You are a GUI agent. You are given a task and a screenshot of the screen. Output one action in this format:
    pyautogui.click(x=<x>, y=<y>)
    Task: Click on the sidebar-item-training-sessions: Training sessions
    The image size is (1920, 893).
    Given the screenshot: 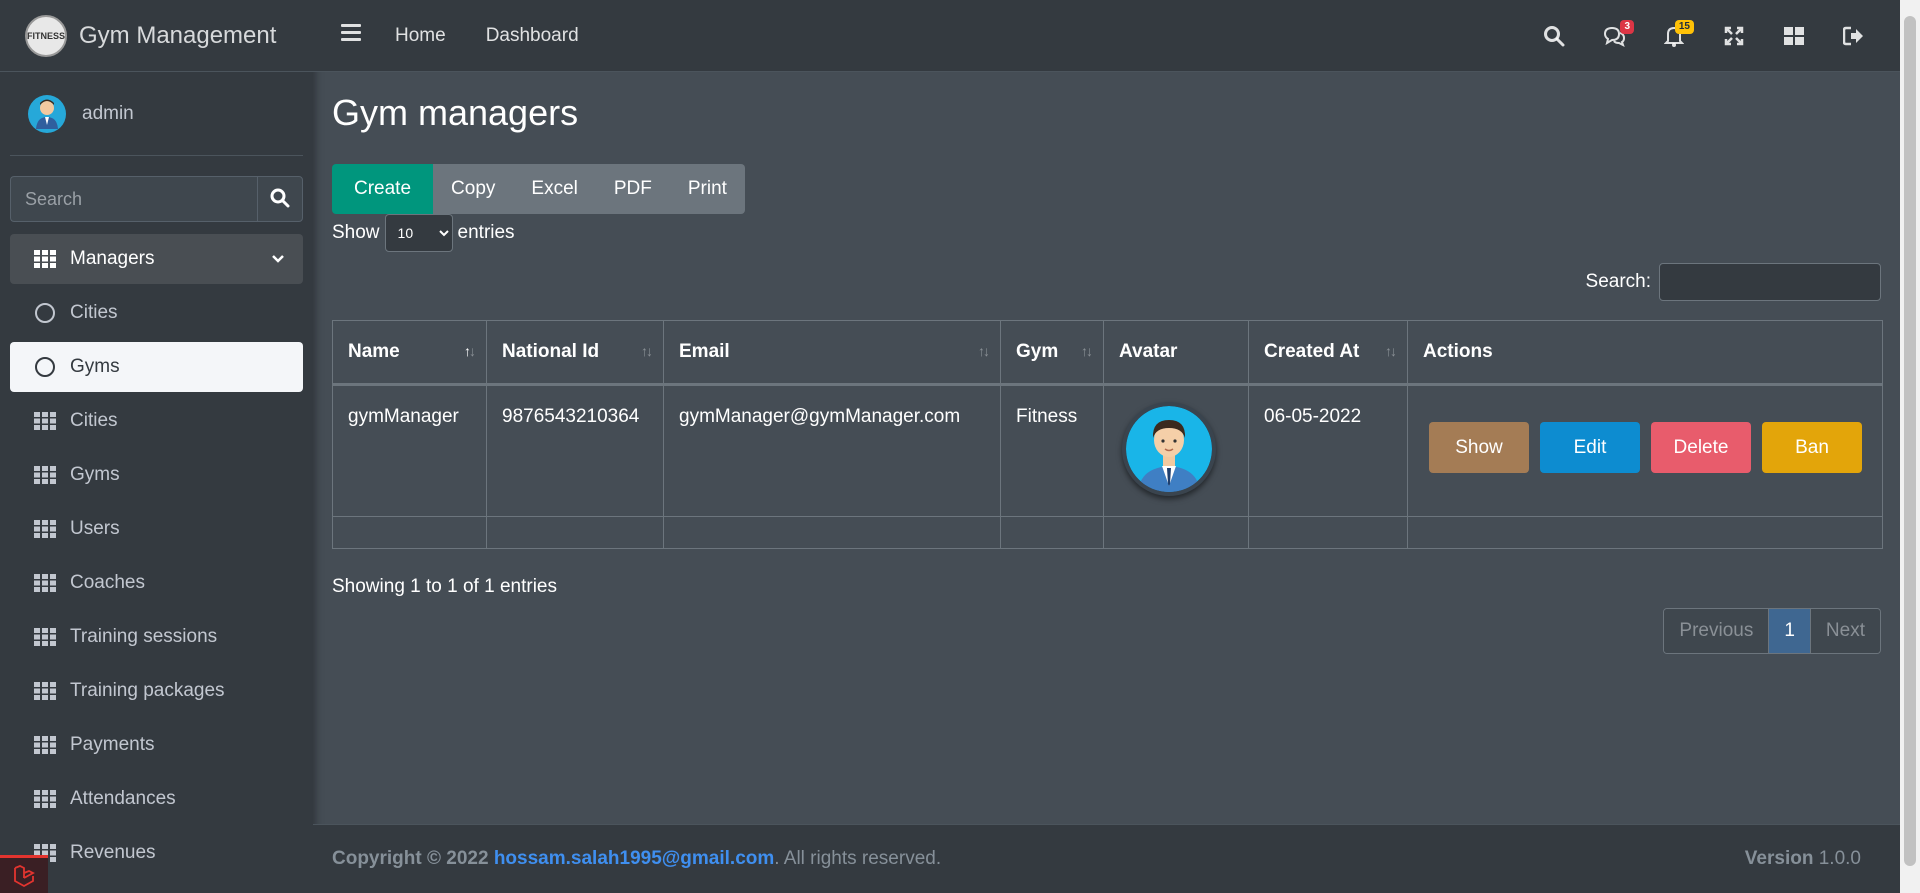 What is the action you would take?
    pyautogui.click(x=156, y=637)
    